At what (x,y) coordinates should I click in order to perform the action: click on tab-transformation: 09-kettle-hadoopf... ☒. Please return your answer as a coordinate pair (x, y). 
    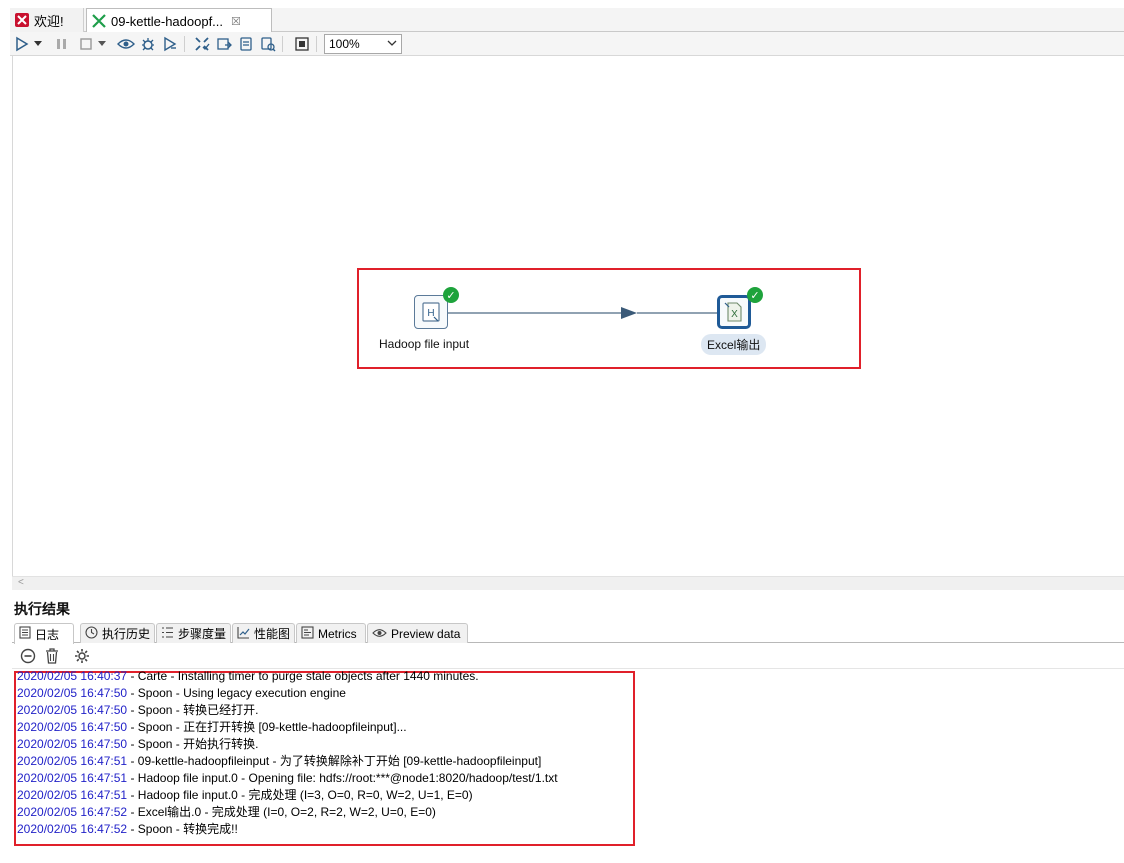
    Looking at the image, I should click on (179, 20).